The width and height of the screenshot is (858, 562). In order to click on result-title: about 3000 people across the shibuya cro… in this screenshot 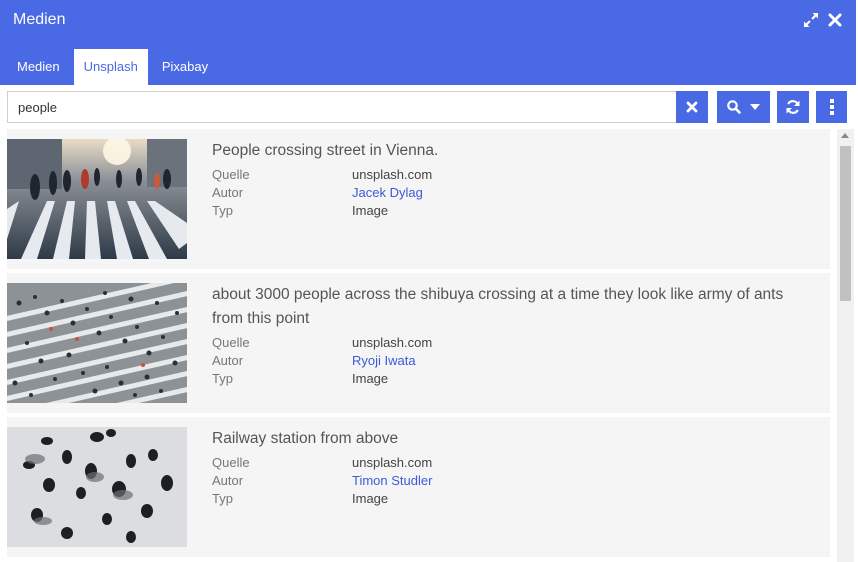, I will do `click(498, 306)`.